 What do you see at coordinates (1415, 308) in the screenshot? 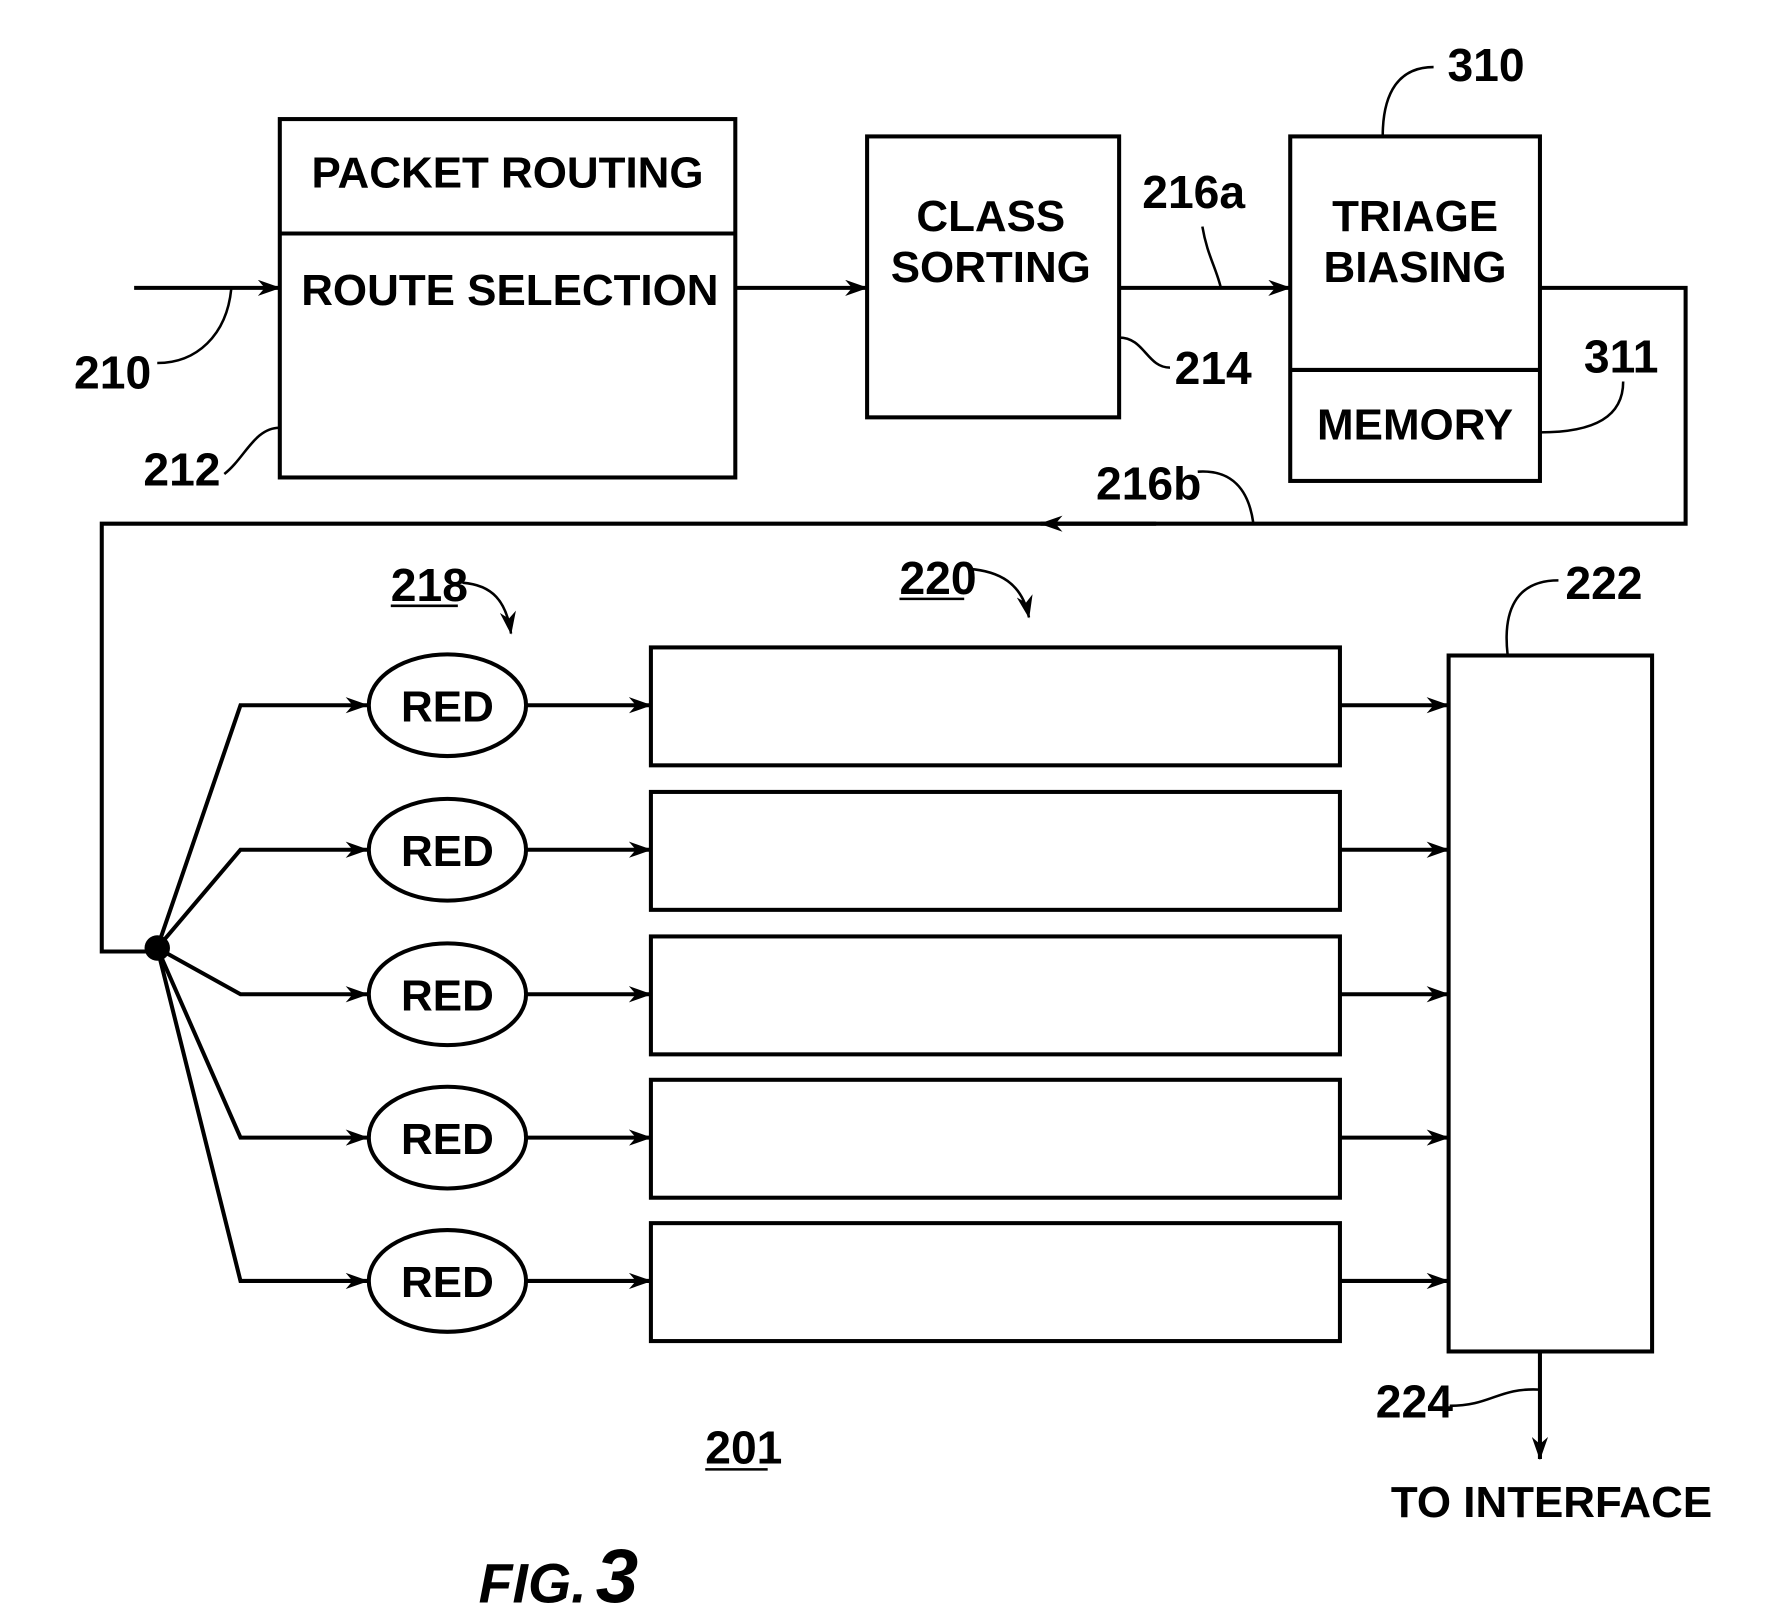
I see `triage-biasing-block: TRIAGE BIASING MEMORY` at bounding box center [1415, 308].